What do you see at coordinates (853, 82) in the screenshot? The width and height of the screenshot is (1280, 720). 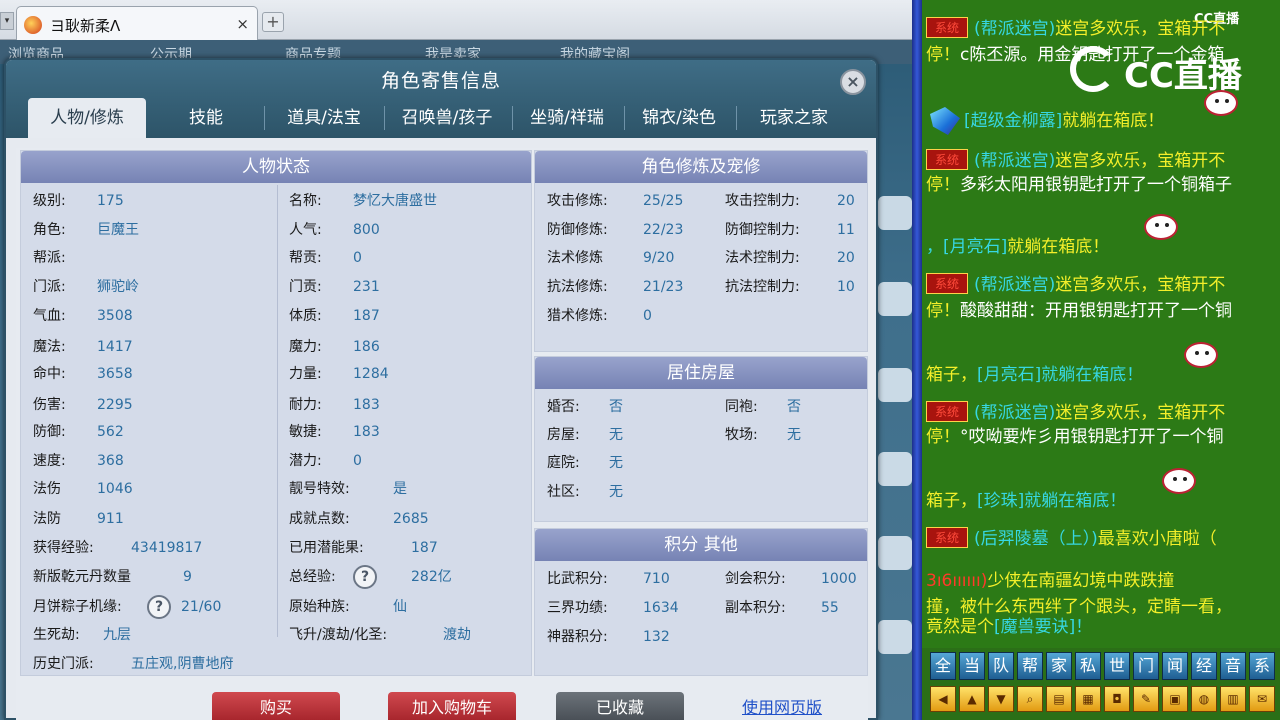 I see `dialog-close-button: ×` at bounding box center [853, 82].